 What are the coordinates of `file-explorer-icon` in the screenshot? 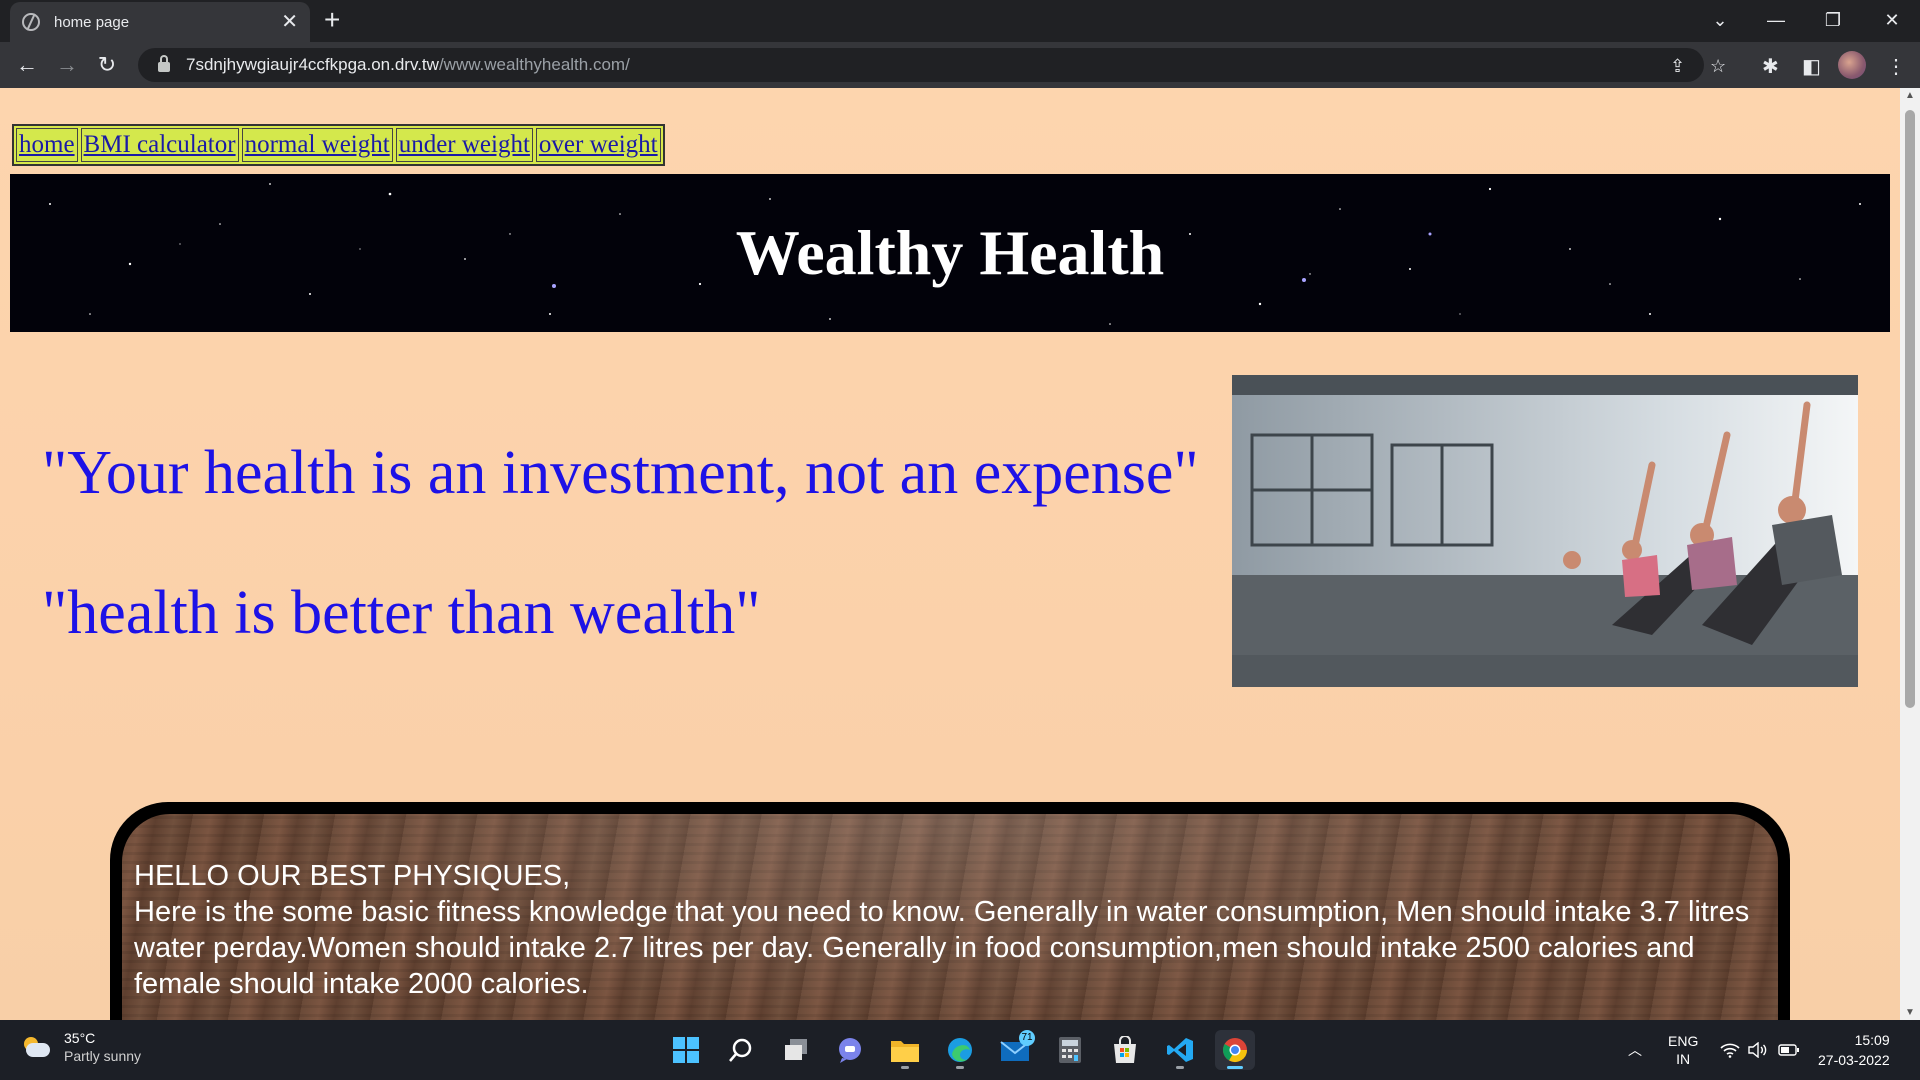 It's located at (905, 1050).